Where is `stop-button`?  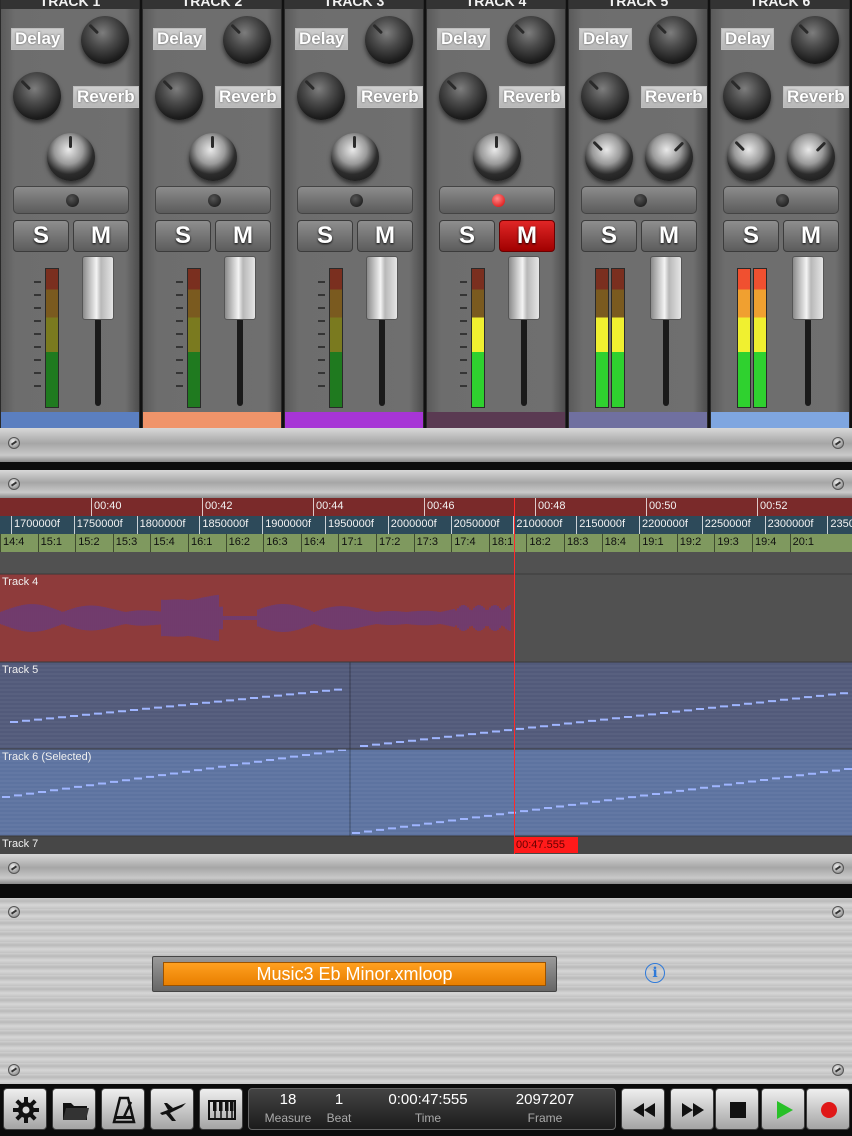
stop-button is located at coordinates (737, 1109).